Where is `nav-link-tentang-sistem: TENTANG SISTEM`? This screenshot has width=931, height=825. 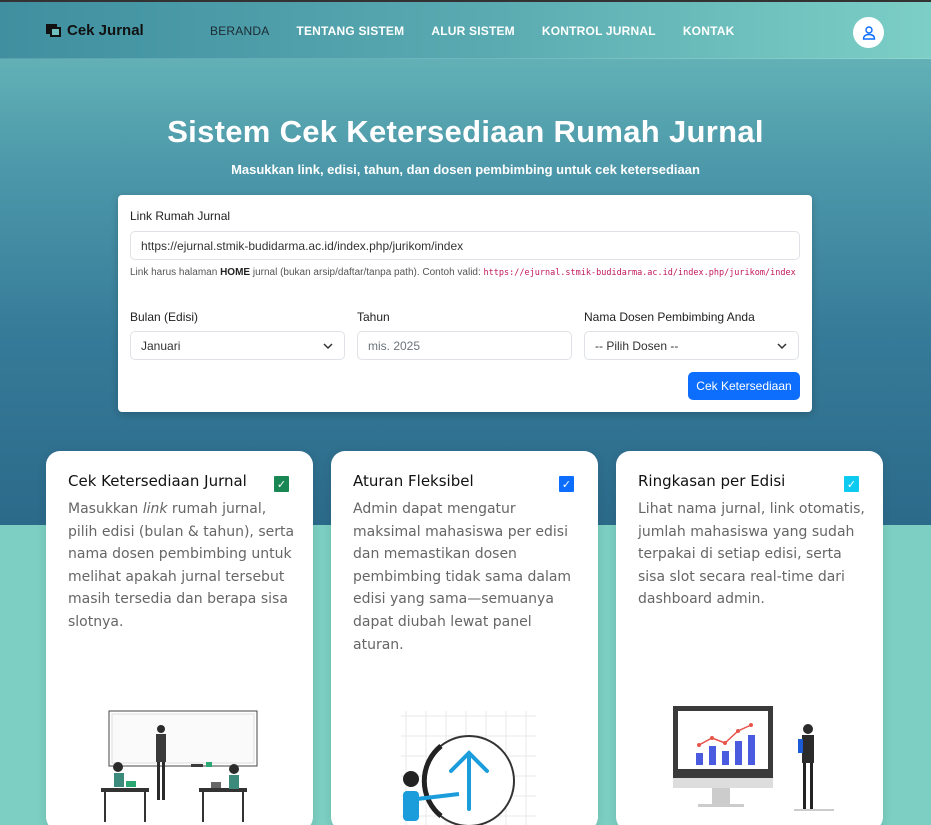 nav-link-tentang-sistem: TENTANG SISTEM is located at coordinates (350, 31).